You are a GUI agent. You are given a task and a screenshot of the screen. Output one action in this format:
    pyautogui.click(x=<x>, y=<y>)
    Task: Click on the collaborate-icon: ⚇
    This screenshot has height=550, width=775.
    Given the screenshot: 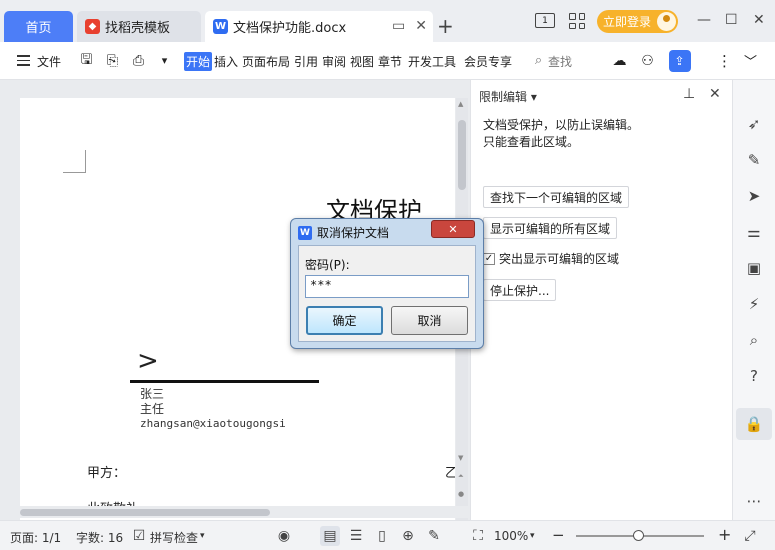 What is the action you would take?
    pyautogui.click(x=647, y=60)
    